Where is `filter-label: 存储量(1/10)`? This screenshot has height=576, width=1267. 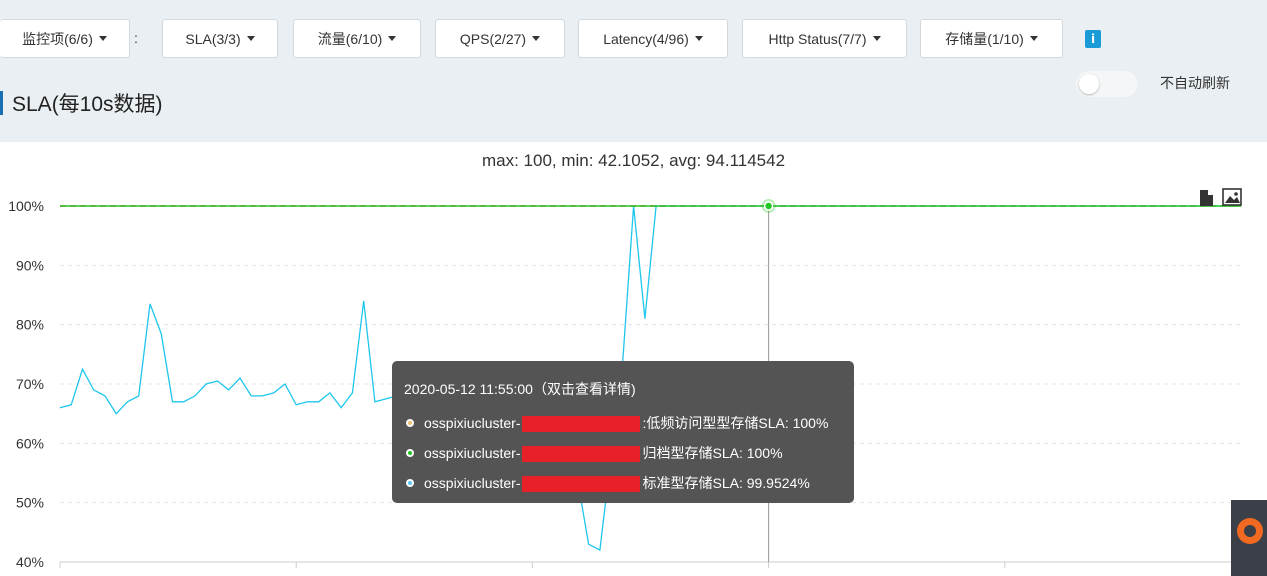
filter-label: 存储量(1/10) is located at coordinates (984, 38).